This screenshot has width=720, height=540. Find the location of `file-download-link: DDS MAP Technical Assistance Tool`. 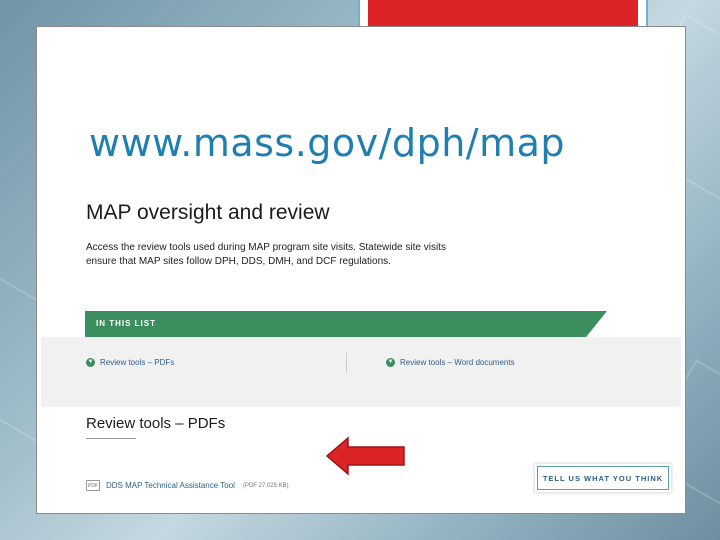

file-download-link: DDS MAP Technical Assistance Tool is located at coordinates (170, 485).